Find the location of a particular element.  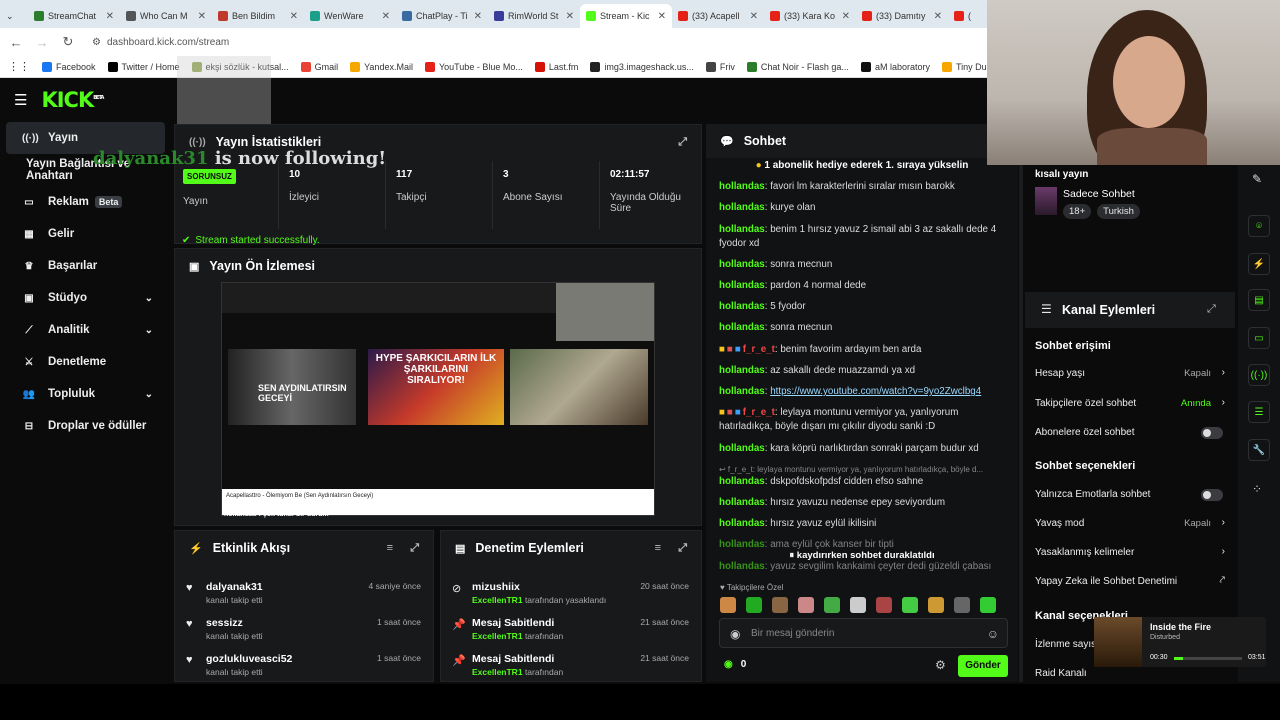

browser-tab: ChatPlay - Ti ✕ is located at coordinates (442, 16).